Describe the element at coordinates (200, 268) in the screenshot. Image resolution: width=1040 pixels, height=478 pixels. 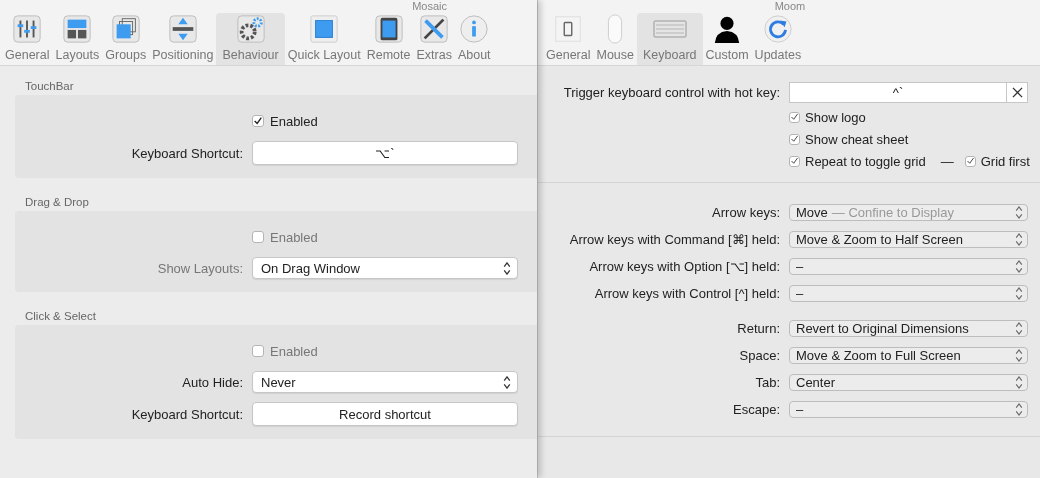
I see `field-label: Show Layouts:` at that location.